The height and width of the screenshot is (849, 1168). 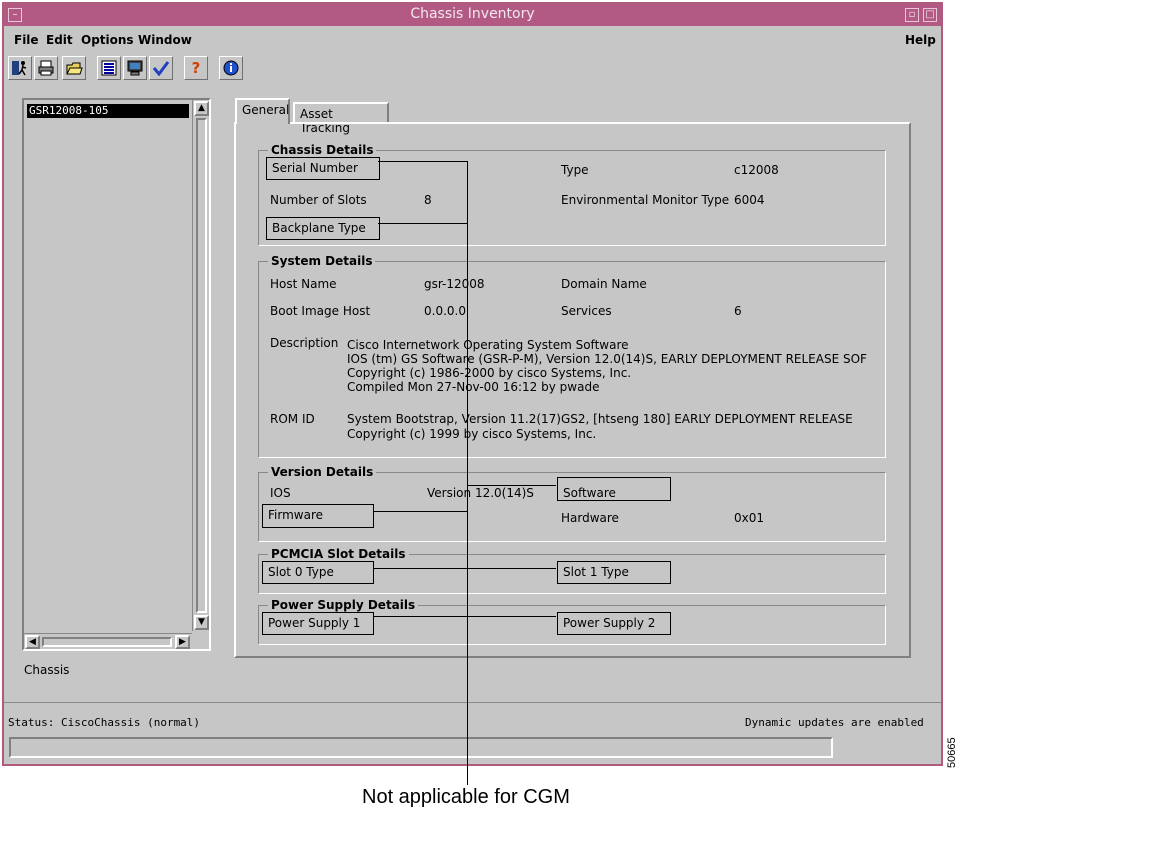 I want to click on list-icon, so click(x=109, y=68).